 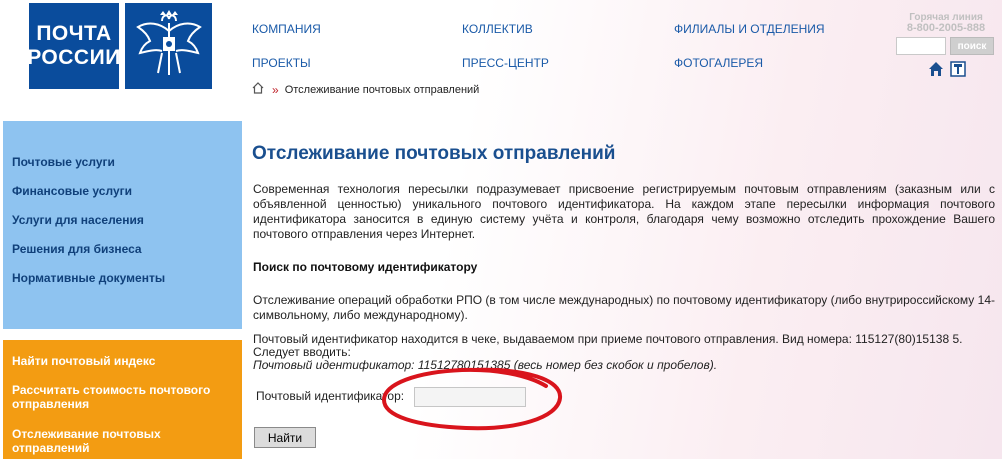 I want to click on nav-branches: ФИЛИАЛЫ И ОТДЕЛЕНИЯ, so click(x=749, y=29).